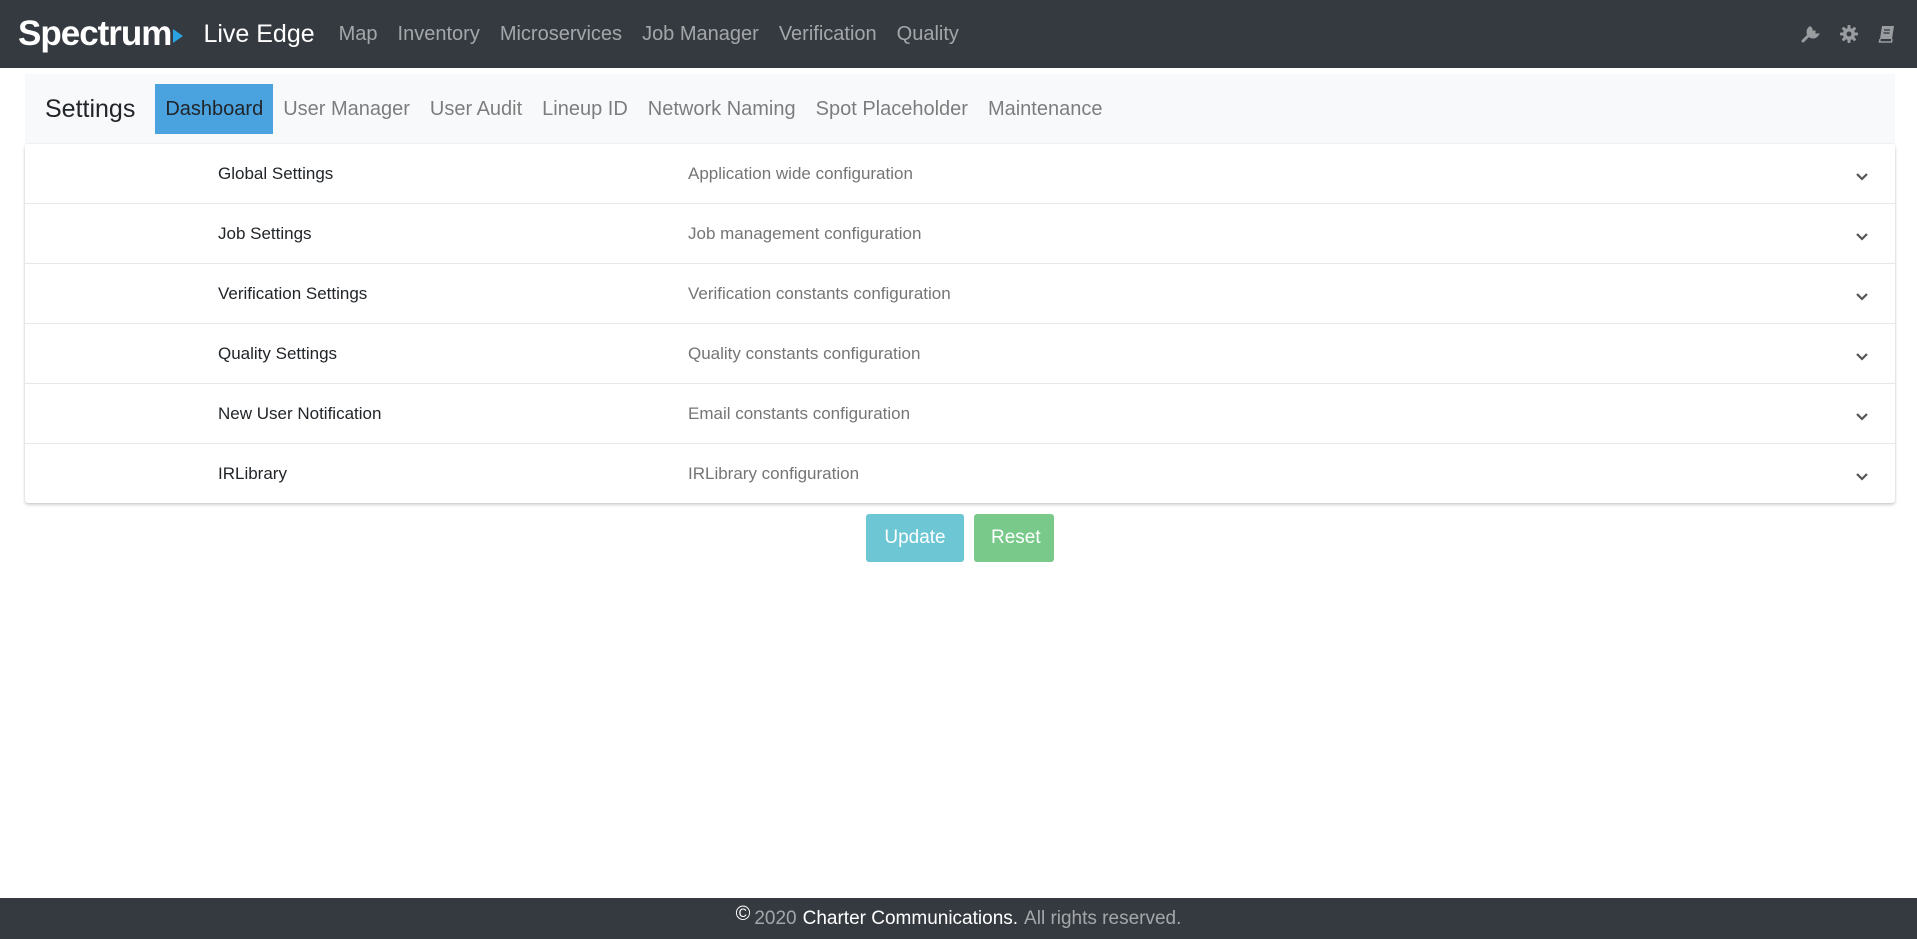 Image resolution: width=1917 pixels, height=939 pixels. I want to click on action-buttons: Update Reset, so click(960, 538).